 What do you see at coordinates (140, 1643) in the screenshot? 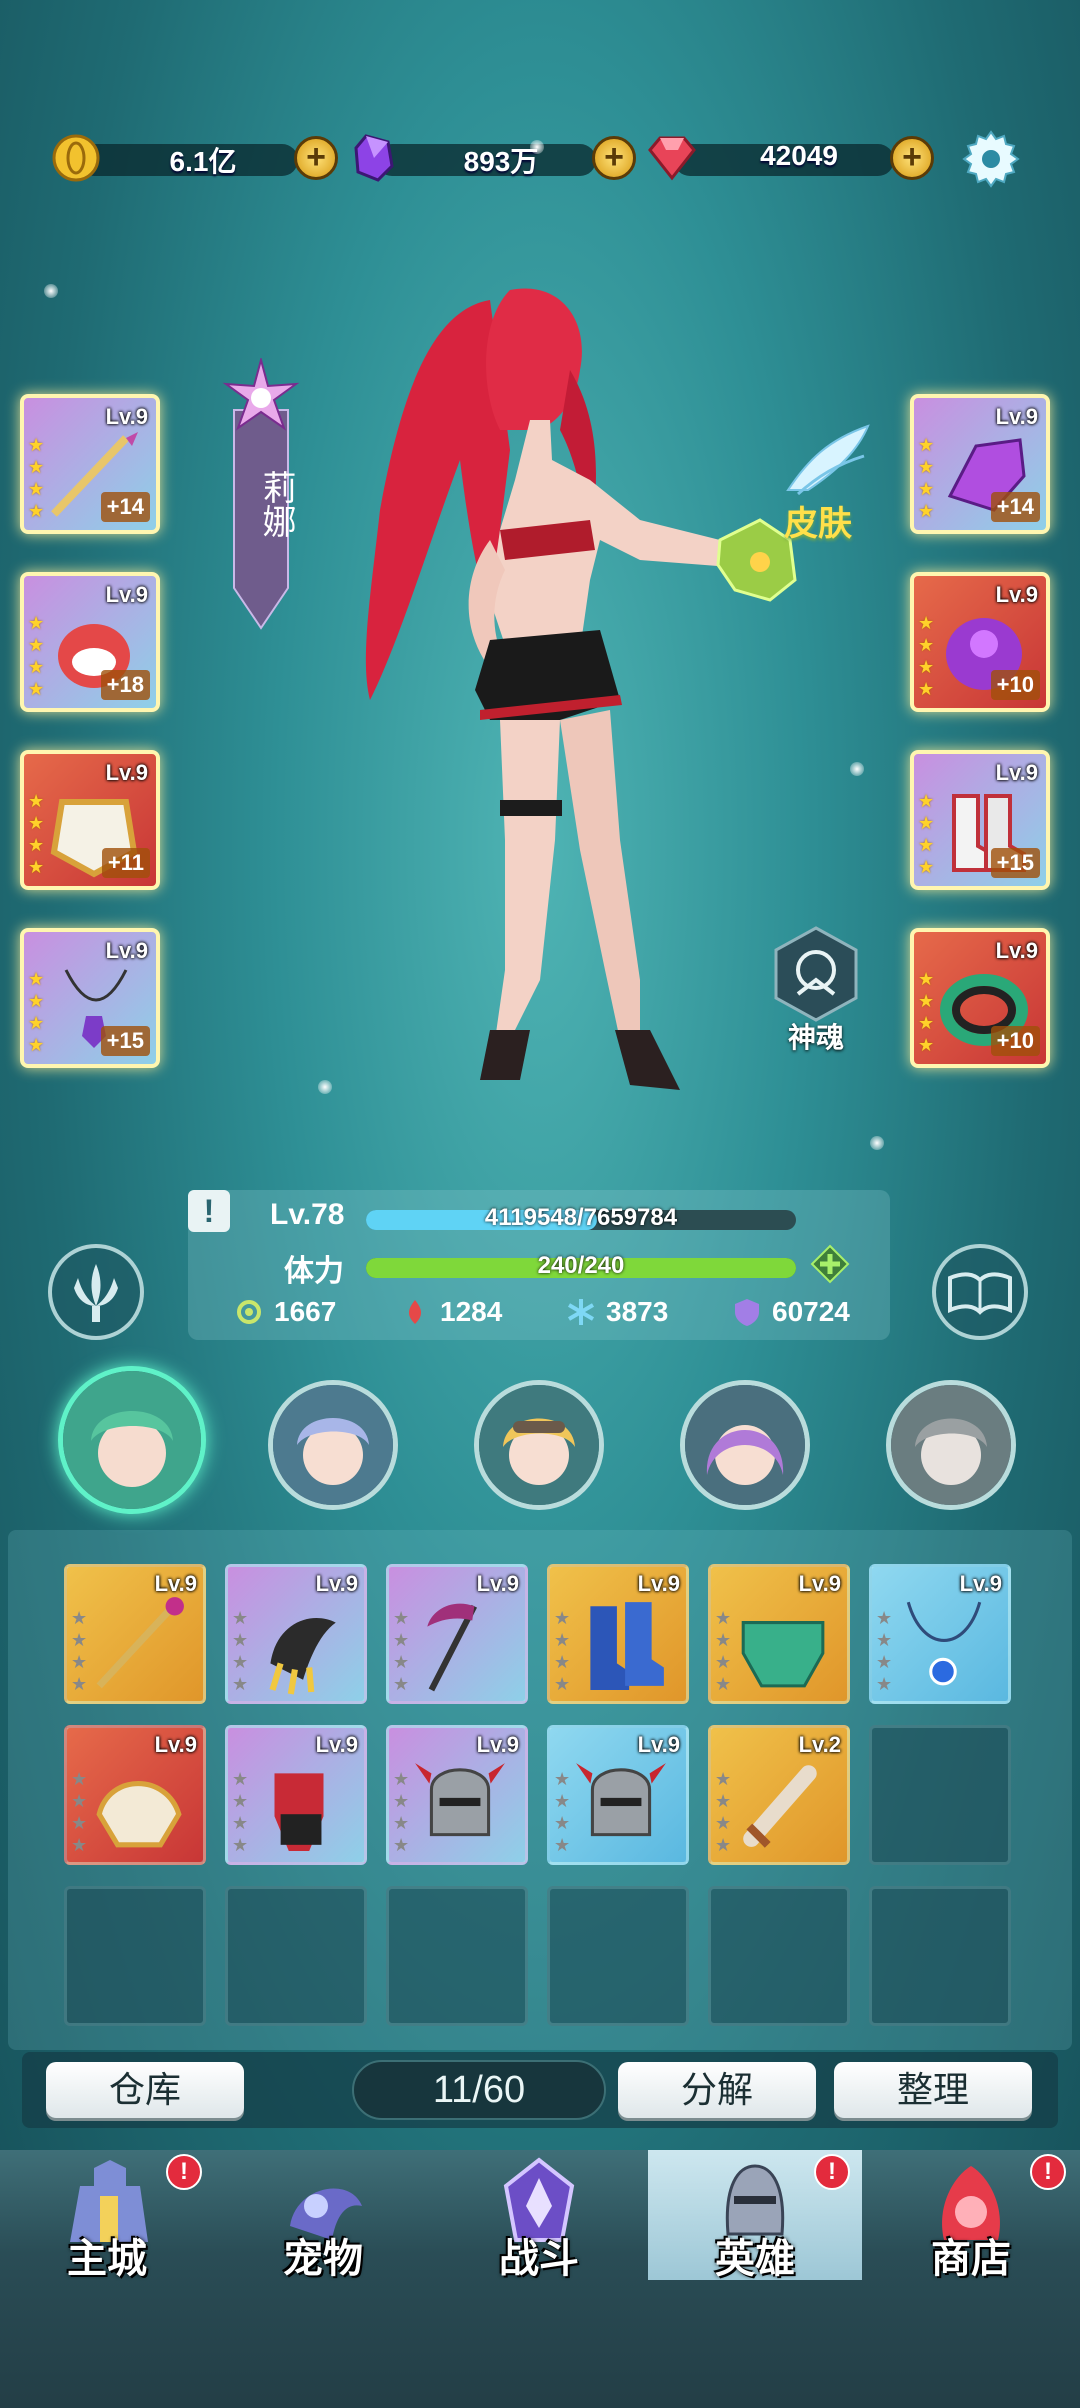
I see `staff-icon` at bounding box center [140, 1643].